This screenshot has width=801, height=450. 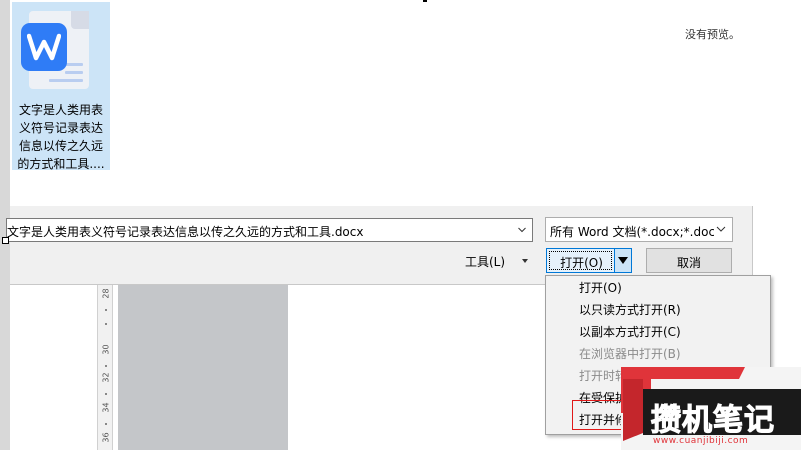 What do you see at coordinates (106, 349) in the screenshot?
I see `ruler-tick: 30` at bounding box center [106, 349].